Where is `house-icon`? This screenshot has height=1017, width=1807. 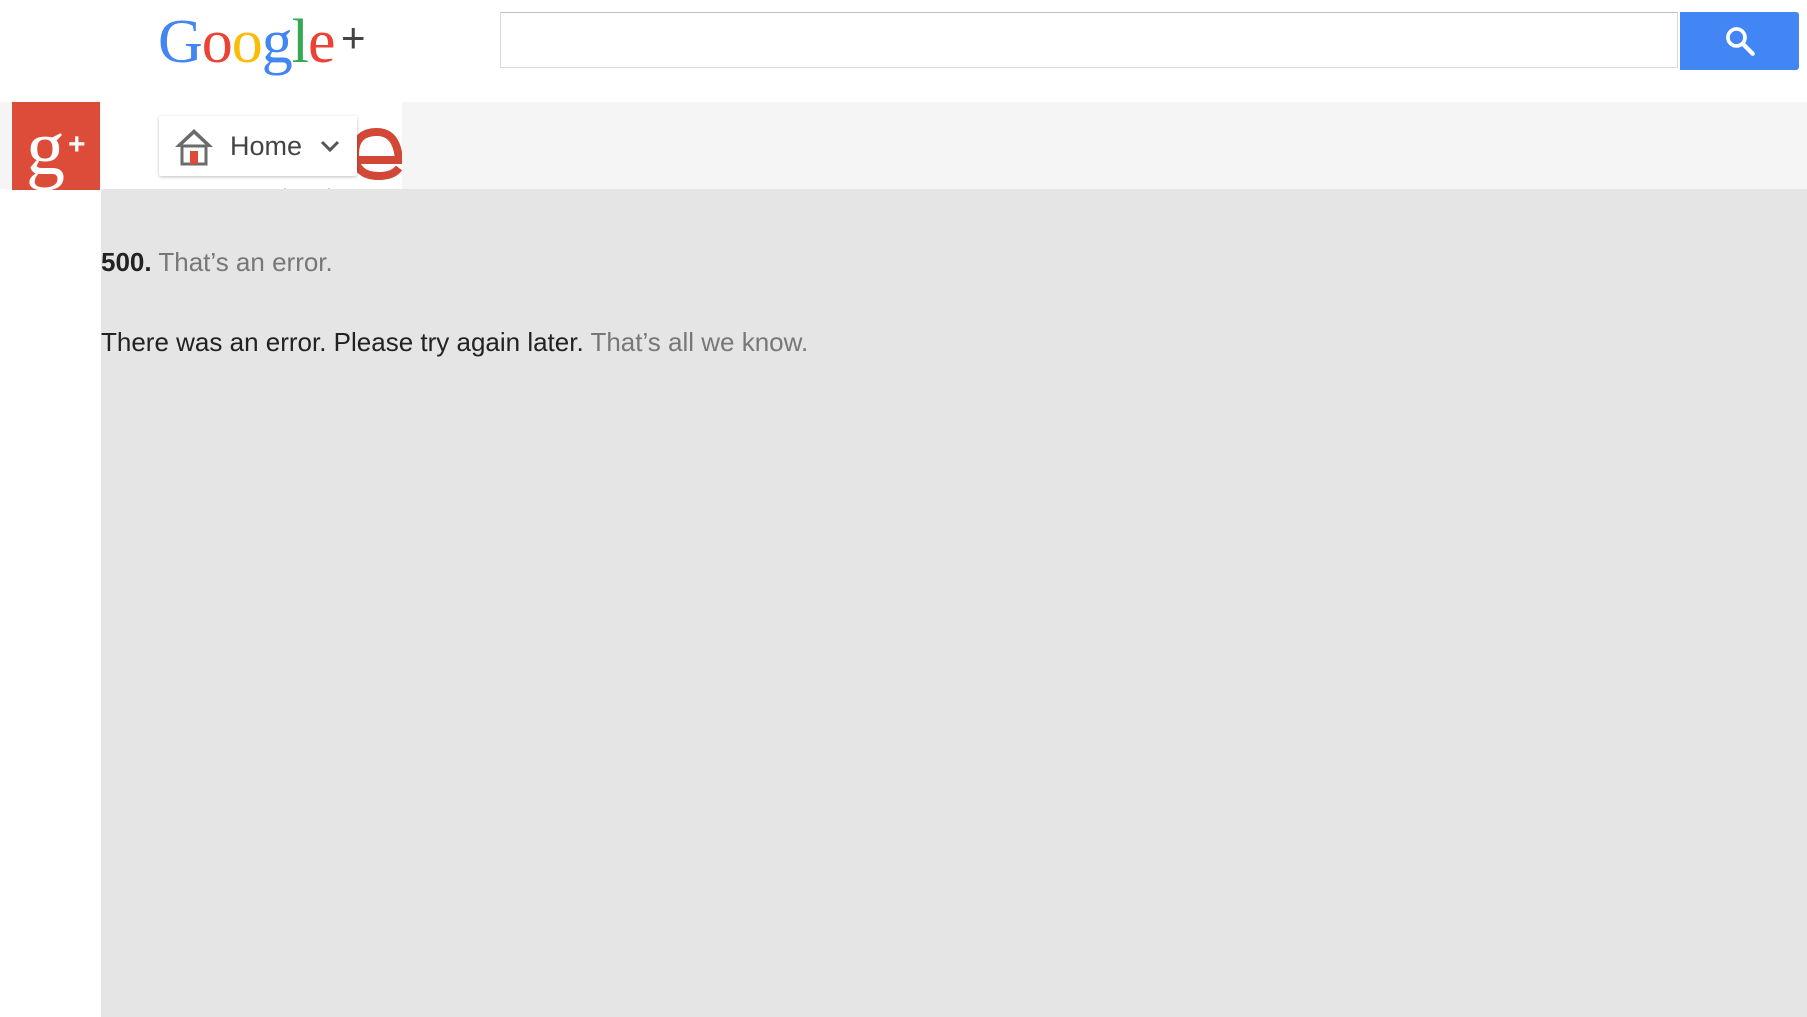
house-icon is located at coordinates (194, 147).